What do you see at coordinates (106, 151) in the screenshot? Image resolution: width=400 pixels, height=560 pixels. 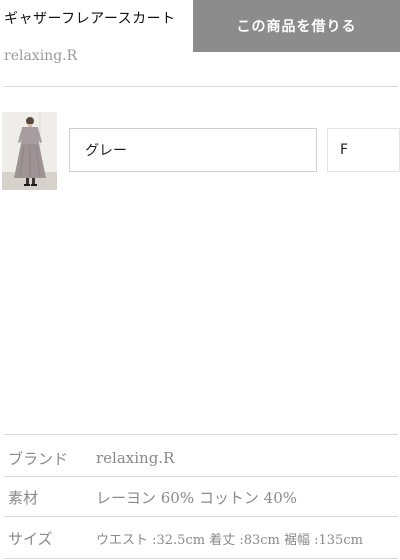 I see `color-selector-value: グレー` at bounding box center [106, 151].